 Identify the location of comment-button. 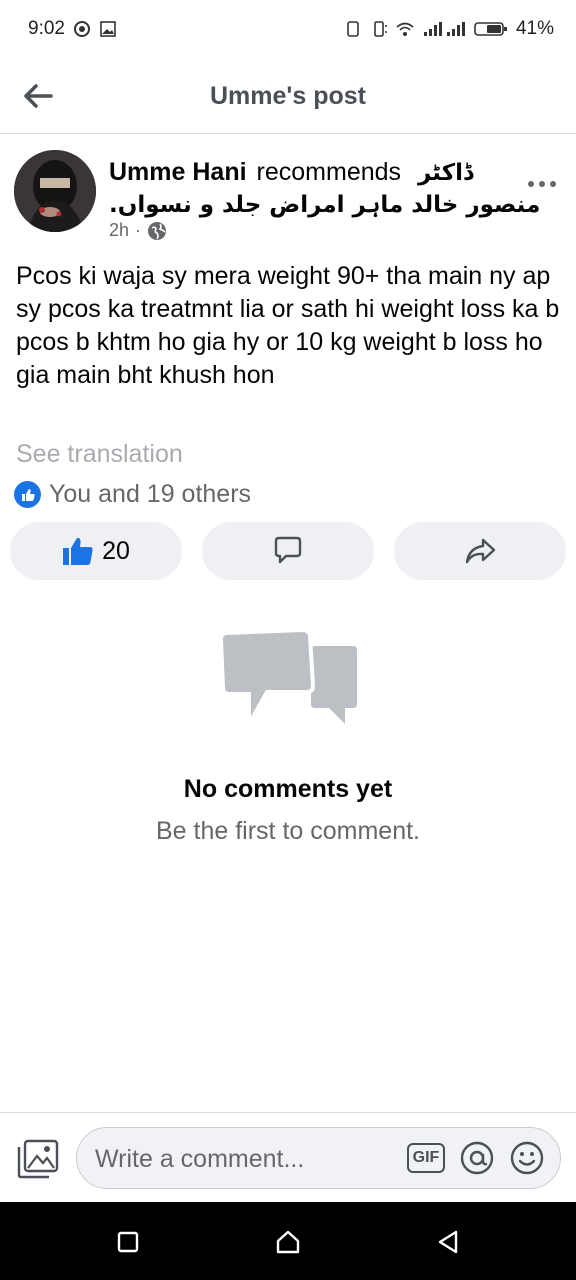
(288, 551).